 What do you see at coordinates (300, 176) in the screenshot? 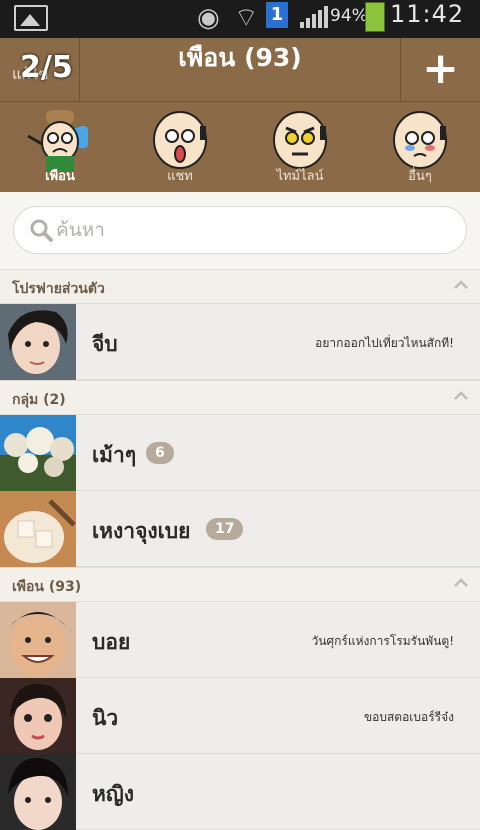
I see `tab-timeline-label: ไทม์ไลน์` at bounding box center [300, 176].